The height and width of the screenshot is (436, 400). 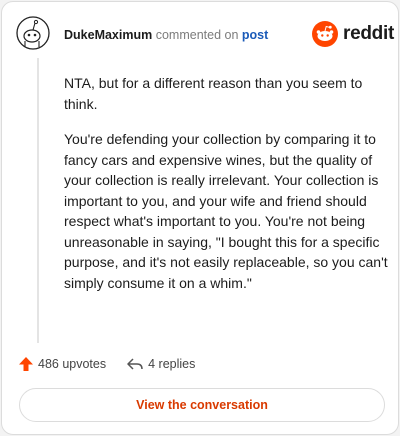 What do you see at coordinates (255, 35) in the screenshot?
I see `post-link: post` at bounding box center [255, 35].